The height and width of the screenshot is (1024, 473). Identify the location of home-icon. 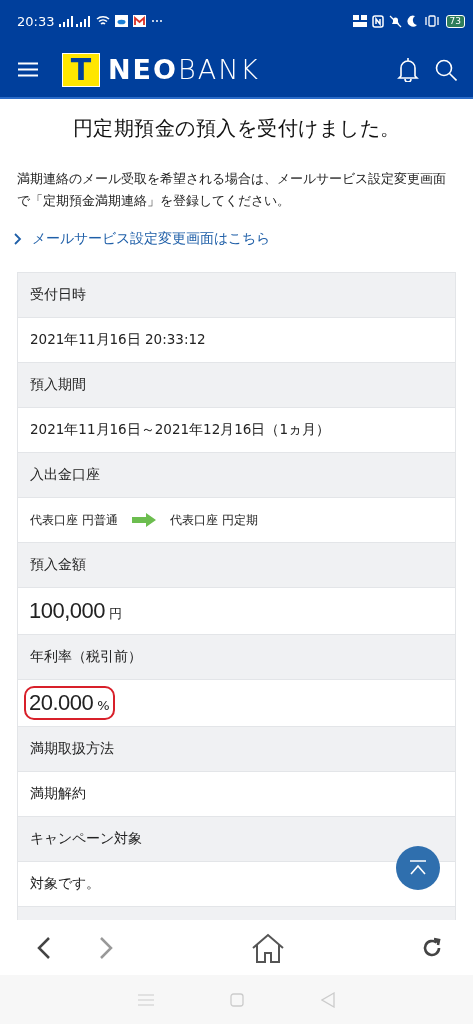
(267, 947).